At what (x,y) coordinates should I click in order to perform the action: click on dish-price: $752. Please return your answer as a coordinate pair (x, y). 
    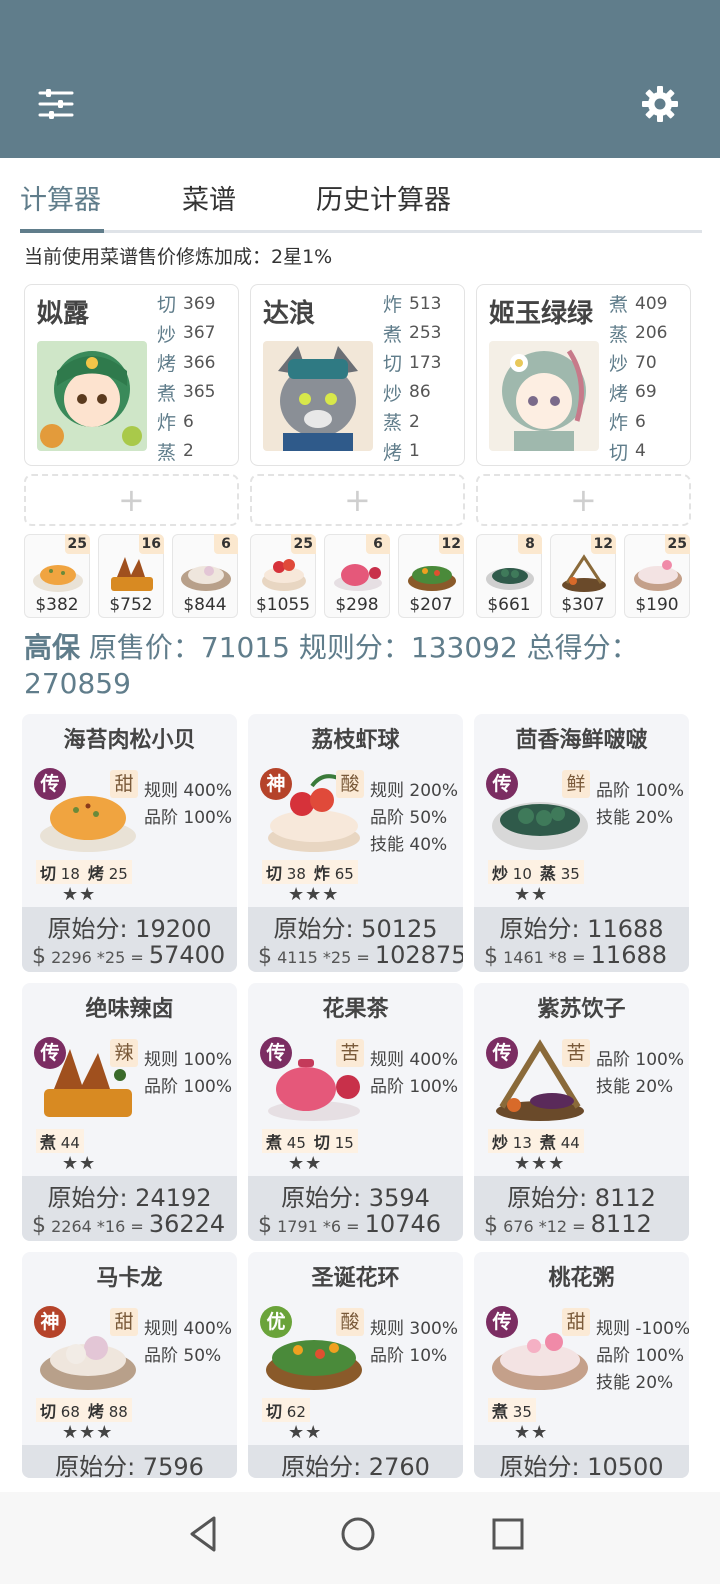
    Looking at the image, I should click on (131, 605).